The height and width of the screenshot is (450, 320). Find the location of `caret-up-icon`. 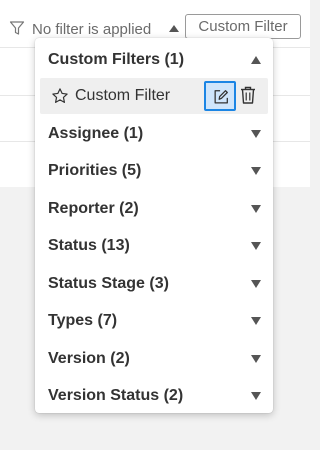

caret-up-icon is located at coordinates (174, 28).